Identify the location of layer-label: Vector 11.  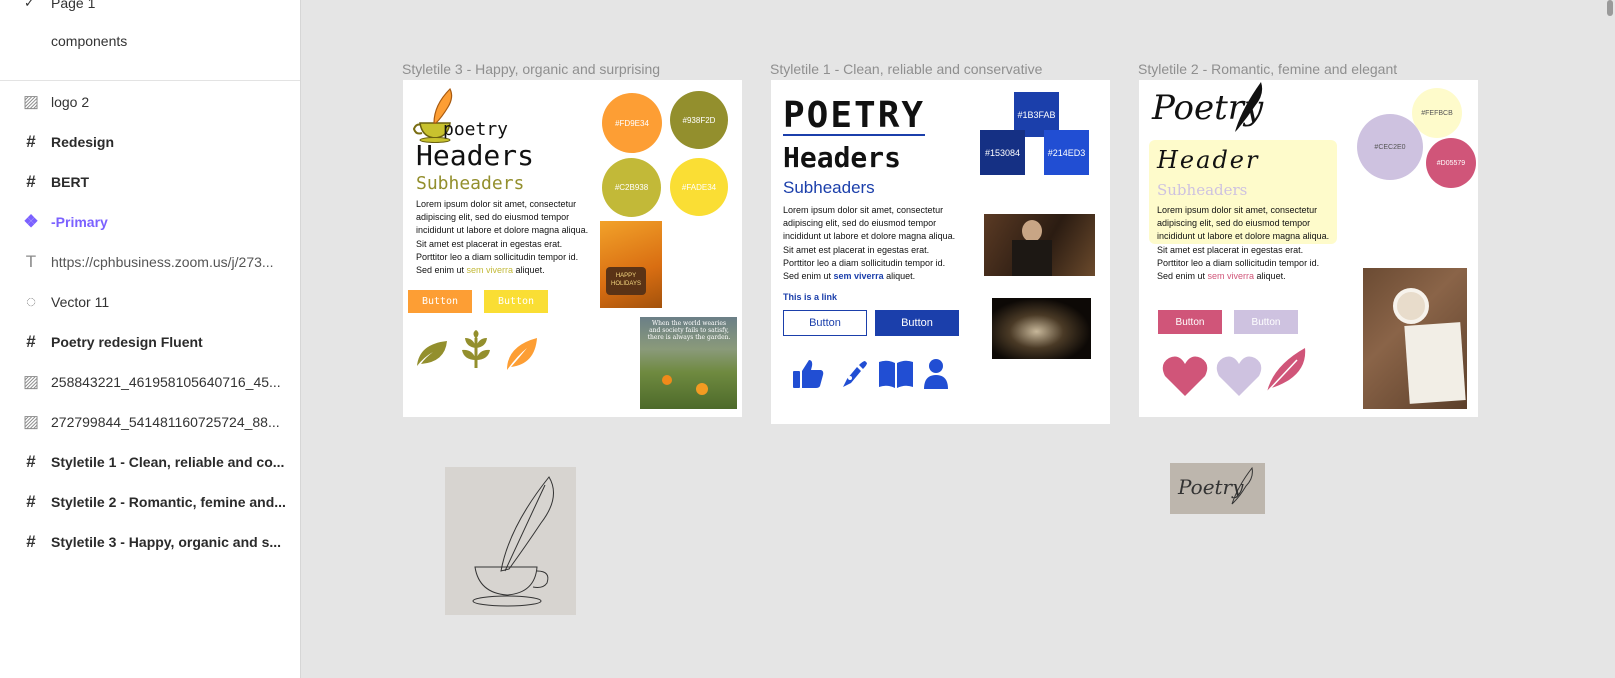
(80, 302).